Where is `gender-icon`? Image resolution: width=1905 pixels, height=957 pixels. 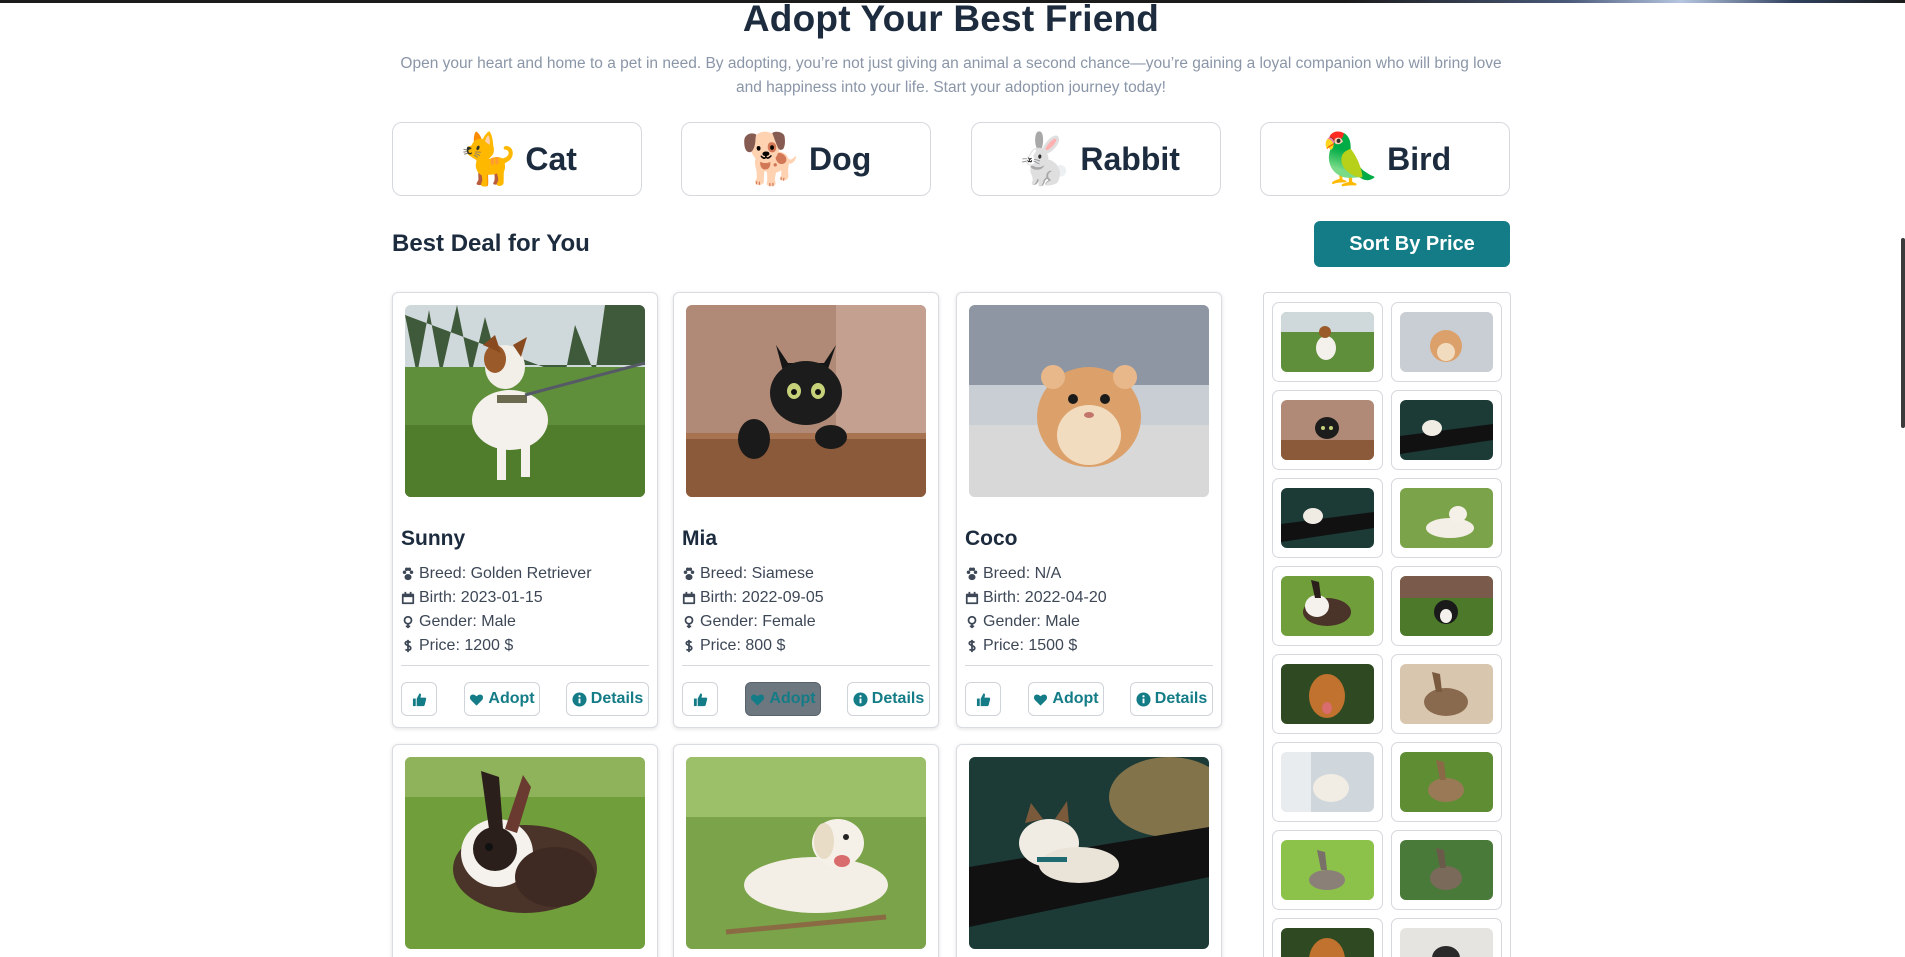
gender-icon is located at coordinates (689, 622).